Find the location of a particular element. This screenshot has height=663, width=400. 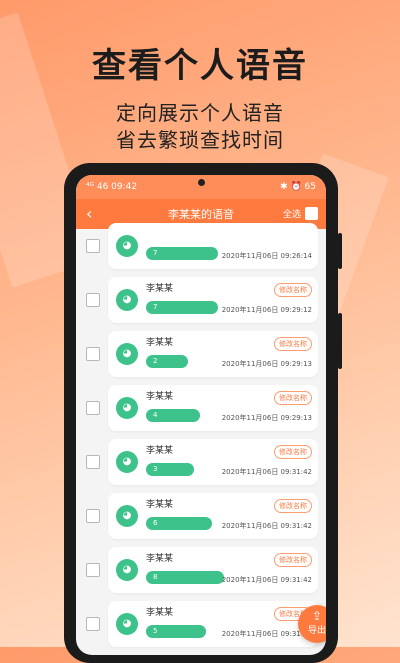

voice-row: ◕ 李某某 5 修改名称 2020年11月06日 09:31:42 is located at coordinates (201, 626).